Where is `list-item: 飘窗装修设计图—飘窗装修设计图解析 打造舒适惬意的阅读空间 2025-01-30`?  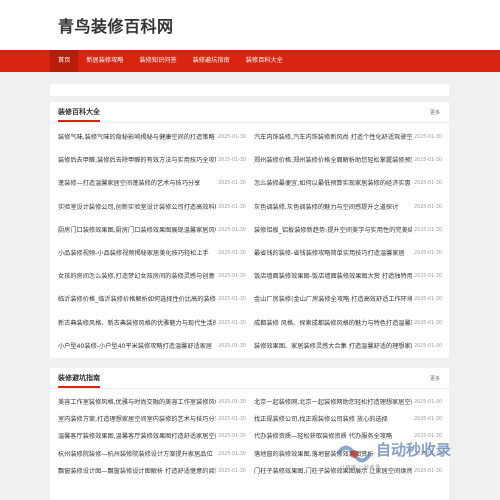
list-item: 飘窗装修设计图—飘窗装修设计图解析 打造舒适惬意的阅读空间 2025-01-30 is located at coordinates (152, 472).